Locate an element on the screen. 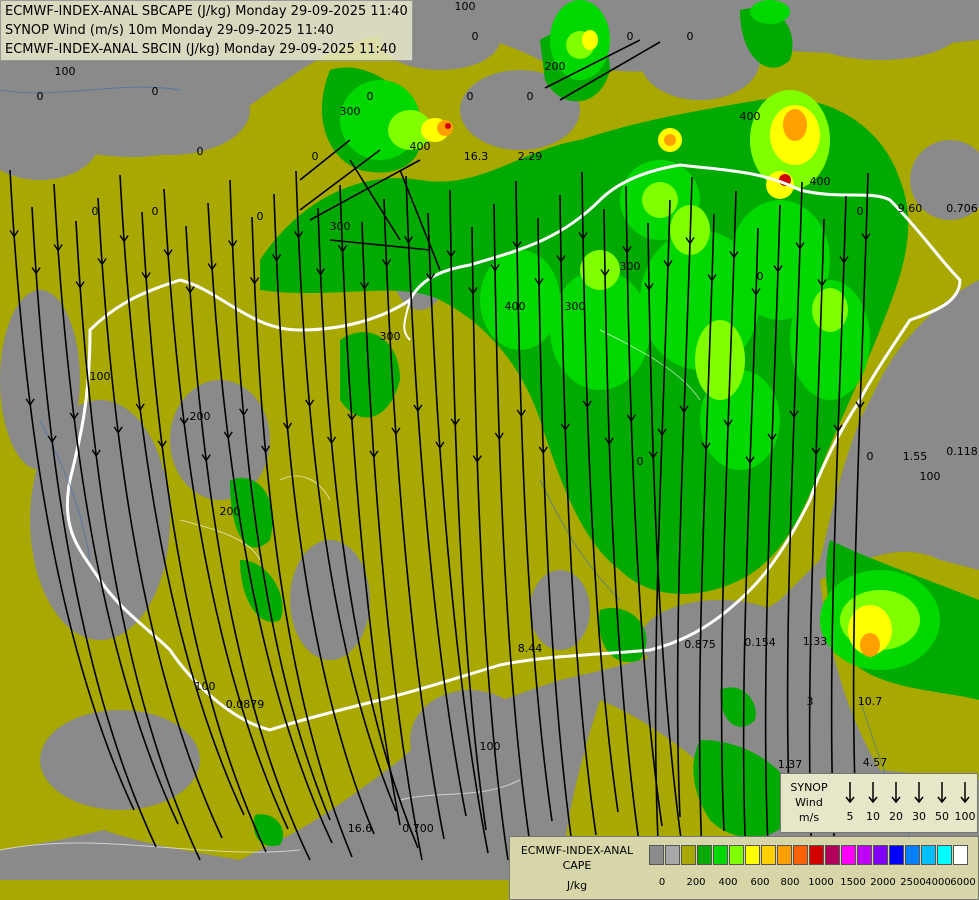 The height and width of the screenshot is (900, 979). synop-wind-legend: SYNOP Wind m/s 5 10 20 30 50 100 is located at coordinates (879, 803).